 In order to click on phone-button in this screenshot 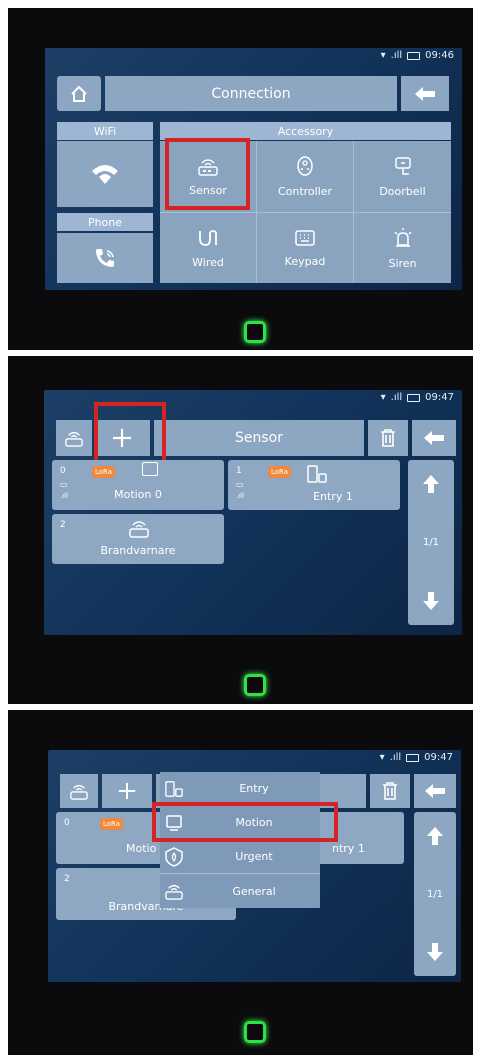, I will do `click(105, 258)`.